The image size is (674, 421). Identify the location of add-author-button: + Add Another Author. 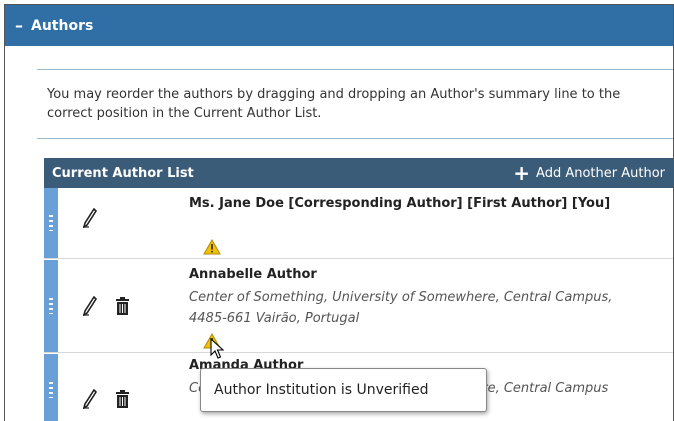
(589, 173).